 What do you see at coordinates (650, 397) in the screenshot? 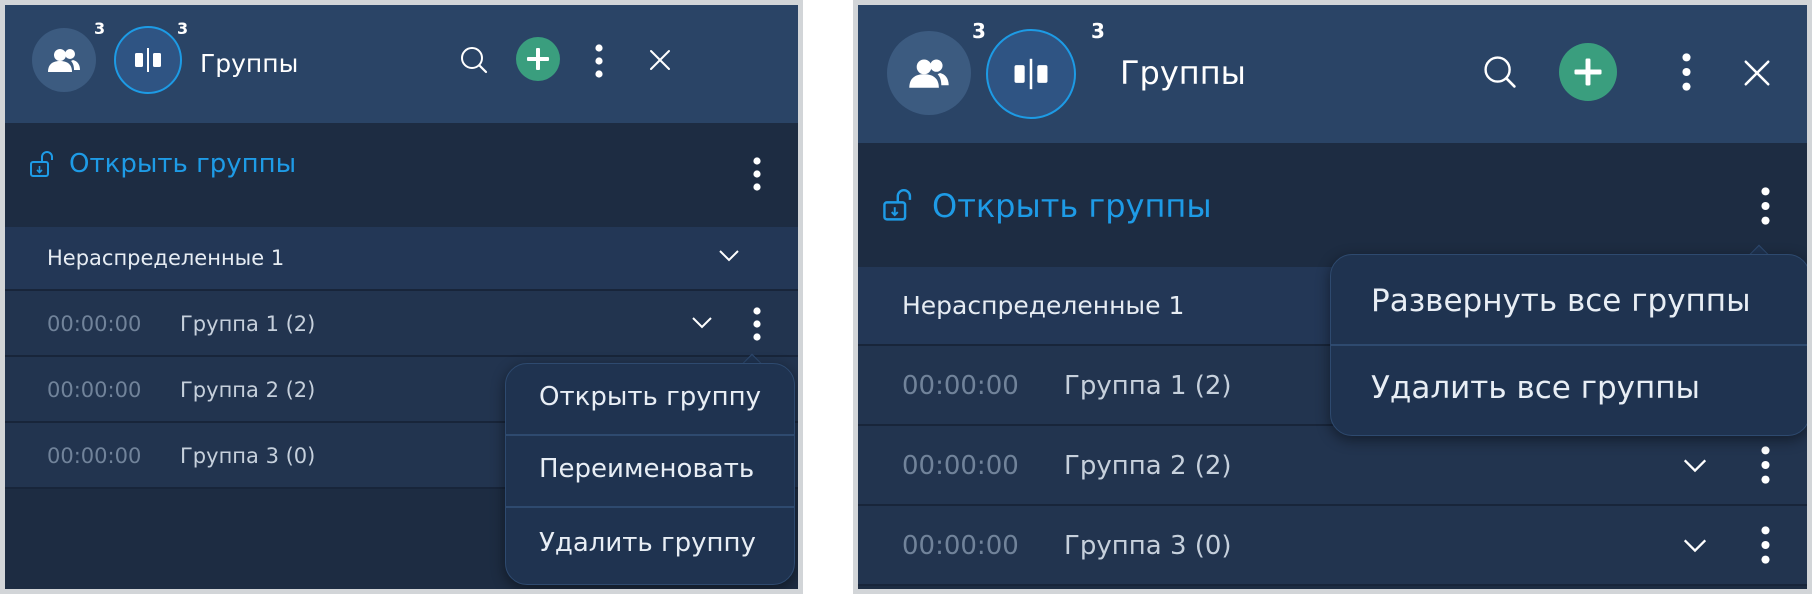
I see `open-group-item: Открыть группу` at bounding box center [650, 397].